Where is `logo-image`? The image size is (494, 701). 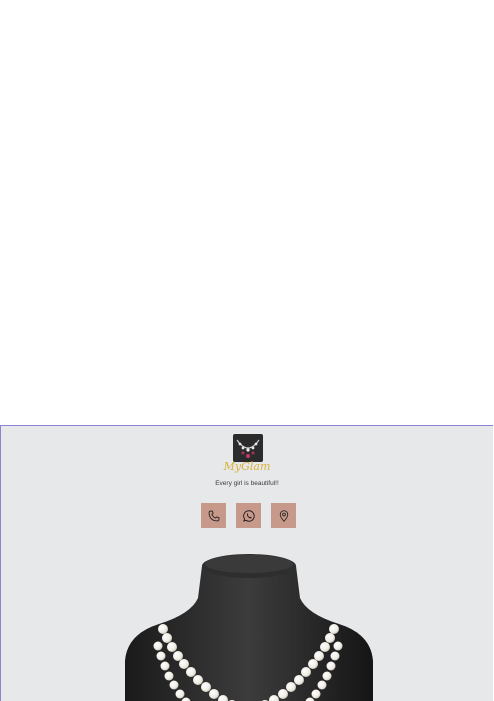
logo-image is located at coordinates (248, 448).